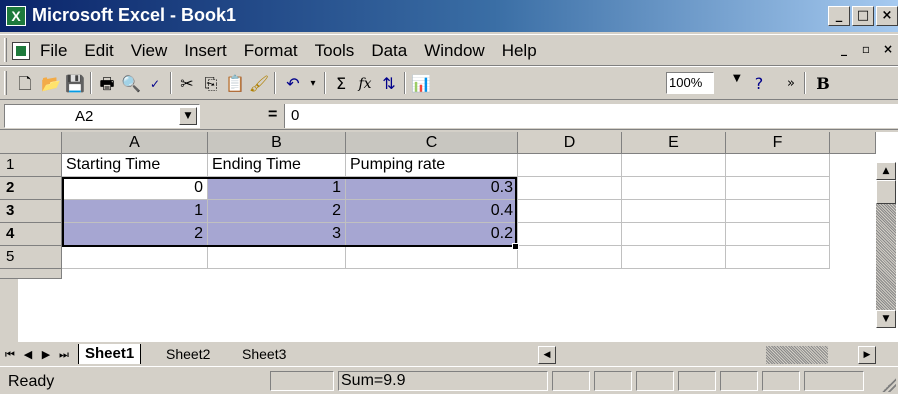 The height and width of the screenshot is (394, 898). What do you see at coordinates (886, 257) in the screenshot?
I see `vertical-scroll-track` at bounding box center [886, 257].